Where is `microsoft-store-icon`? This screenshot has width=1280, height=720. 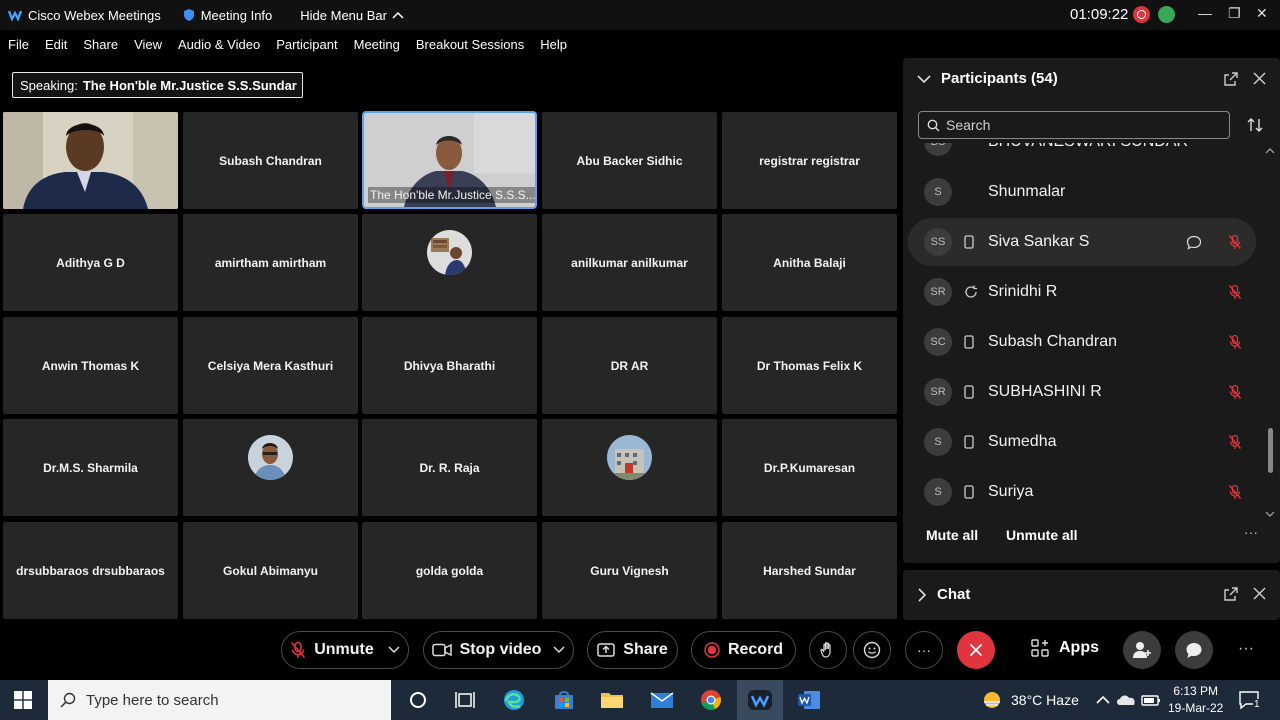 microsoft-store-icon is located at coordinates (564, 700).